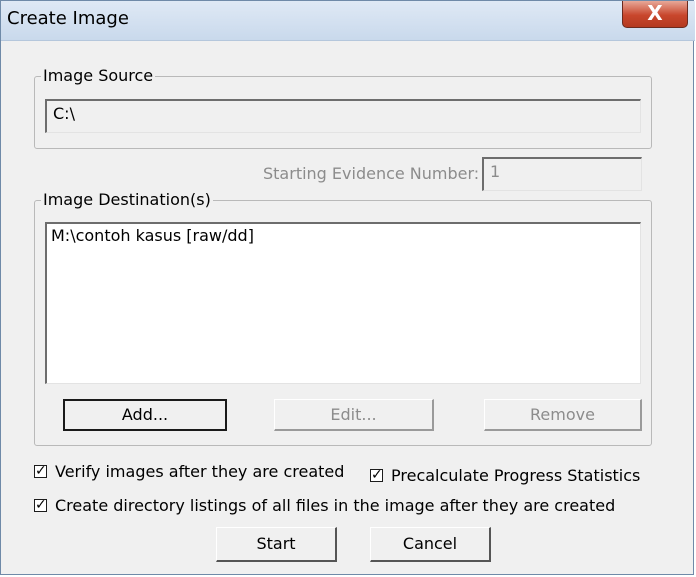 The image size is (696, 577). Describe the element at coordinates (343, 116) in the screenshot. I see `image-source-field: C:\` at that location.